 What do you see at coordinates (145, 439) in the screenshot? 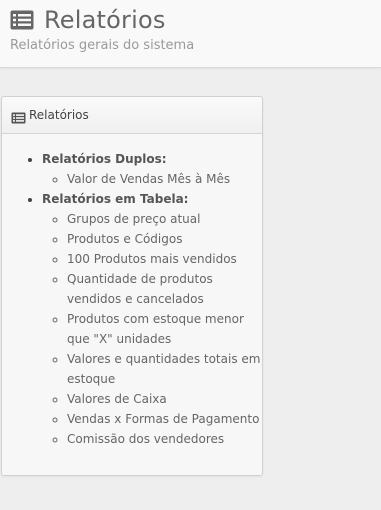
I see `report-link-comissao: Comissão dos vendedores` at bounding box center [145, 439].